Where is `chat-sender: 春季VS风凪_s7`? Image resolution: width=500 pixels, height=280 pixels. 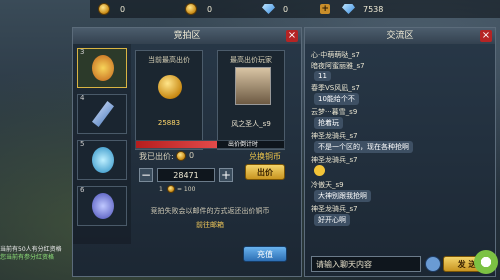
chat-sender: 春季VS风凪_s7 is located at coordinates (335, 88).